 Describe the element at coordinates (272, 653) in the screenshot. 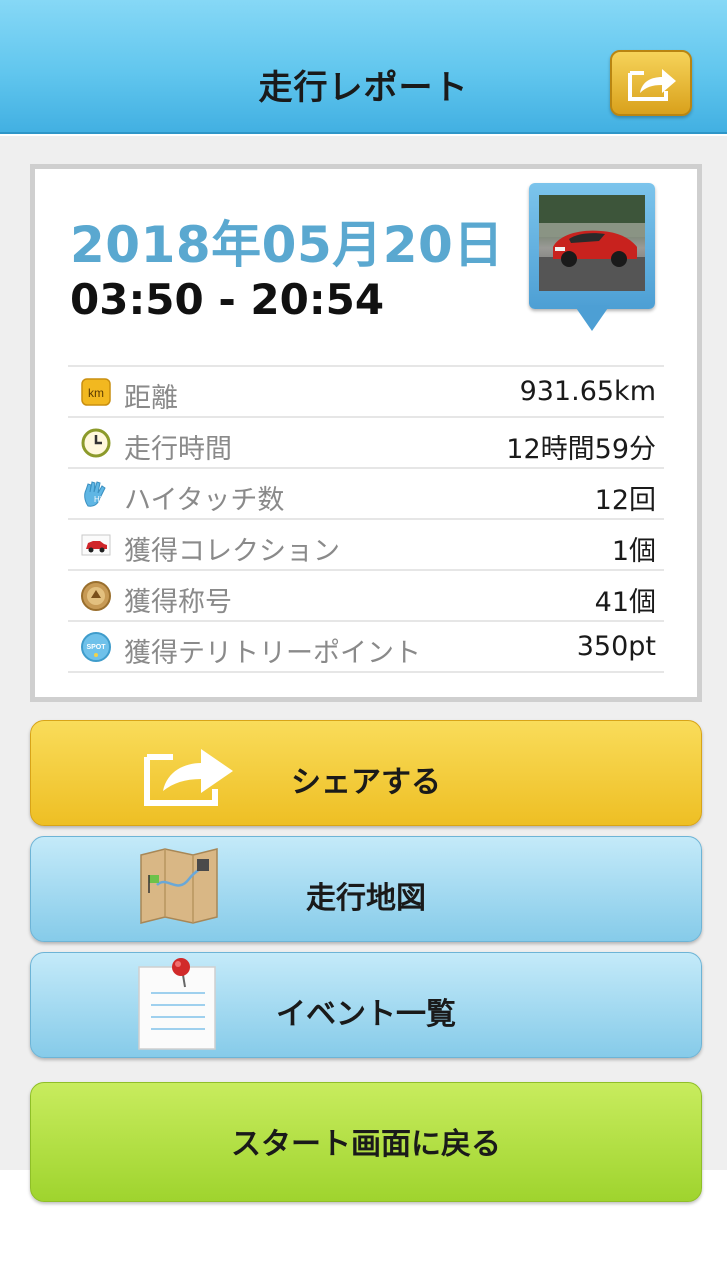

I see `stat-label: 獲得テリトリーポイント` at that location.